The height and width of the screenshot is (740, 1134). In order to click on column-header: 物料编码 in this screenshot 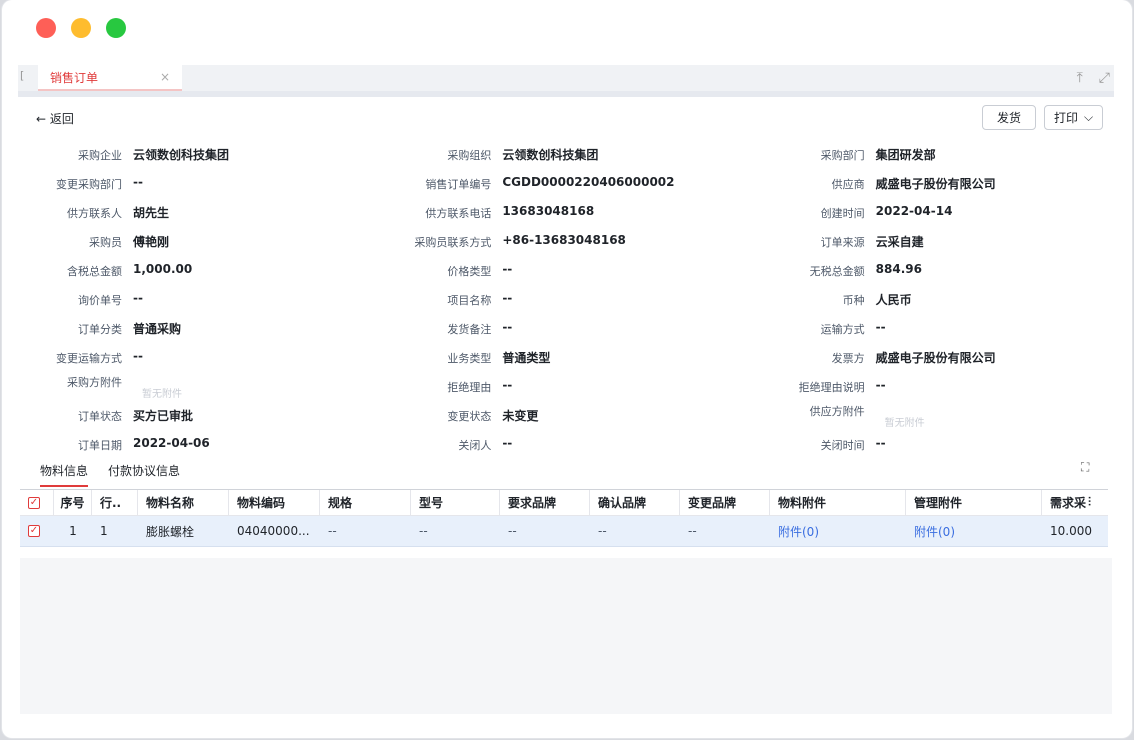, I will do `click(274, 502)`.